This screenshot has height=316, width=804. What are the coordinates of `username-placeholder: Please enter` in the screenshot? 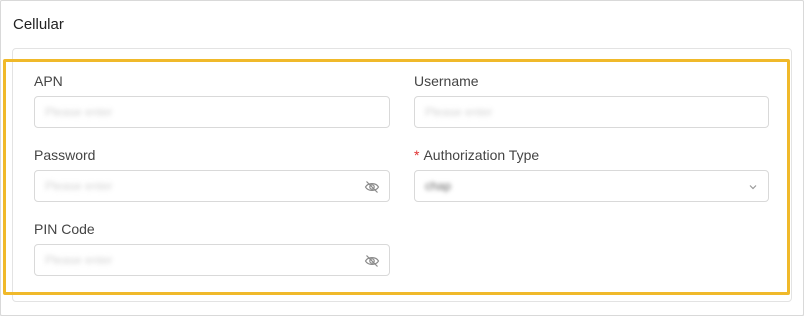 It's located at (459, 112).